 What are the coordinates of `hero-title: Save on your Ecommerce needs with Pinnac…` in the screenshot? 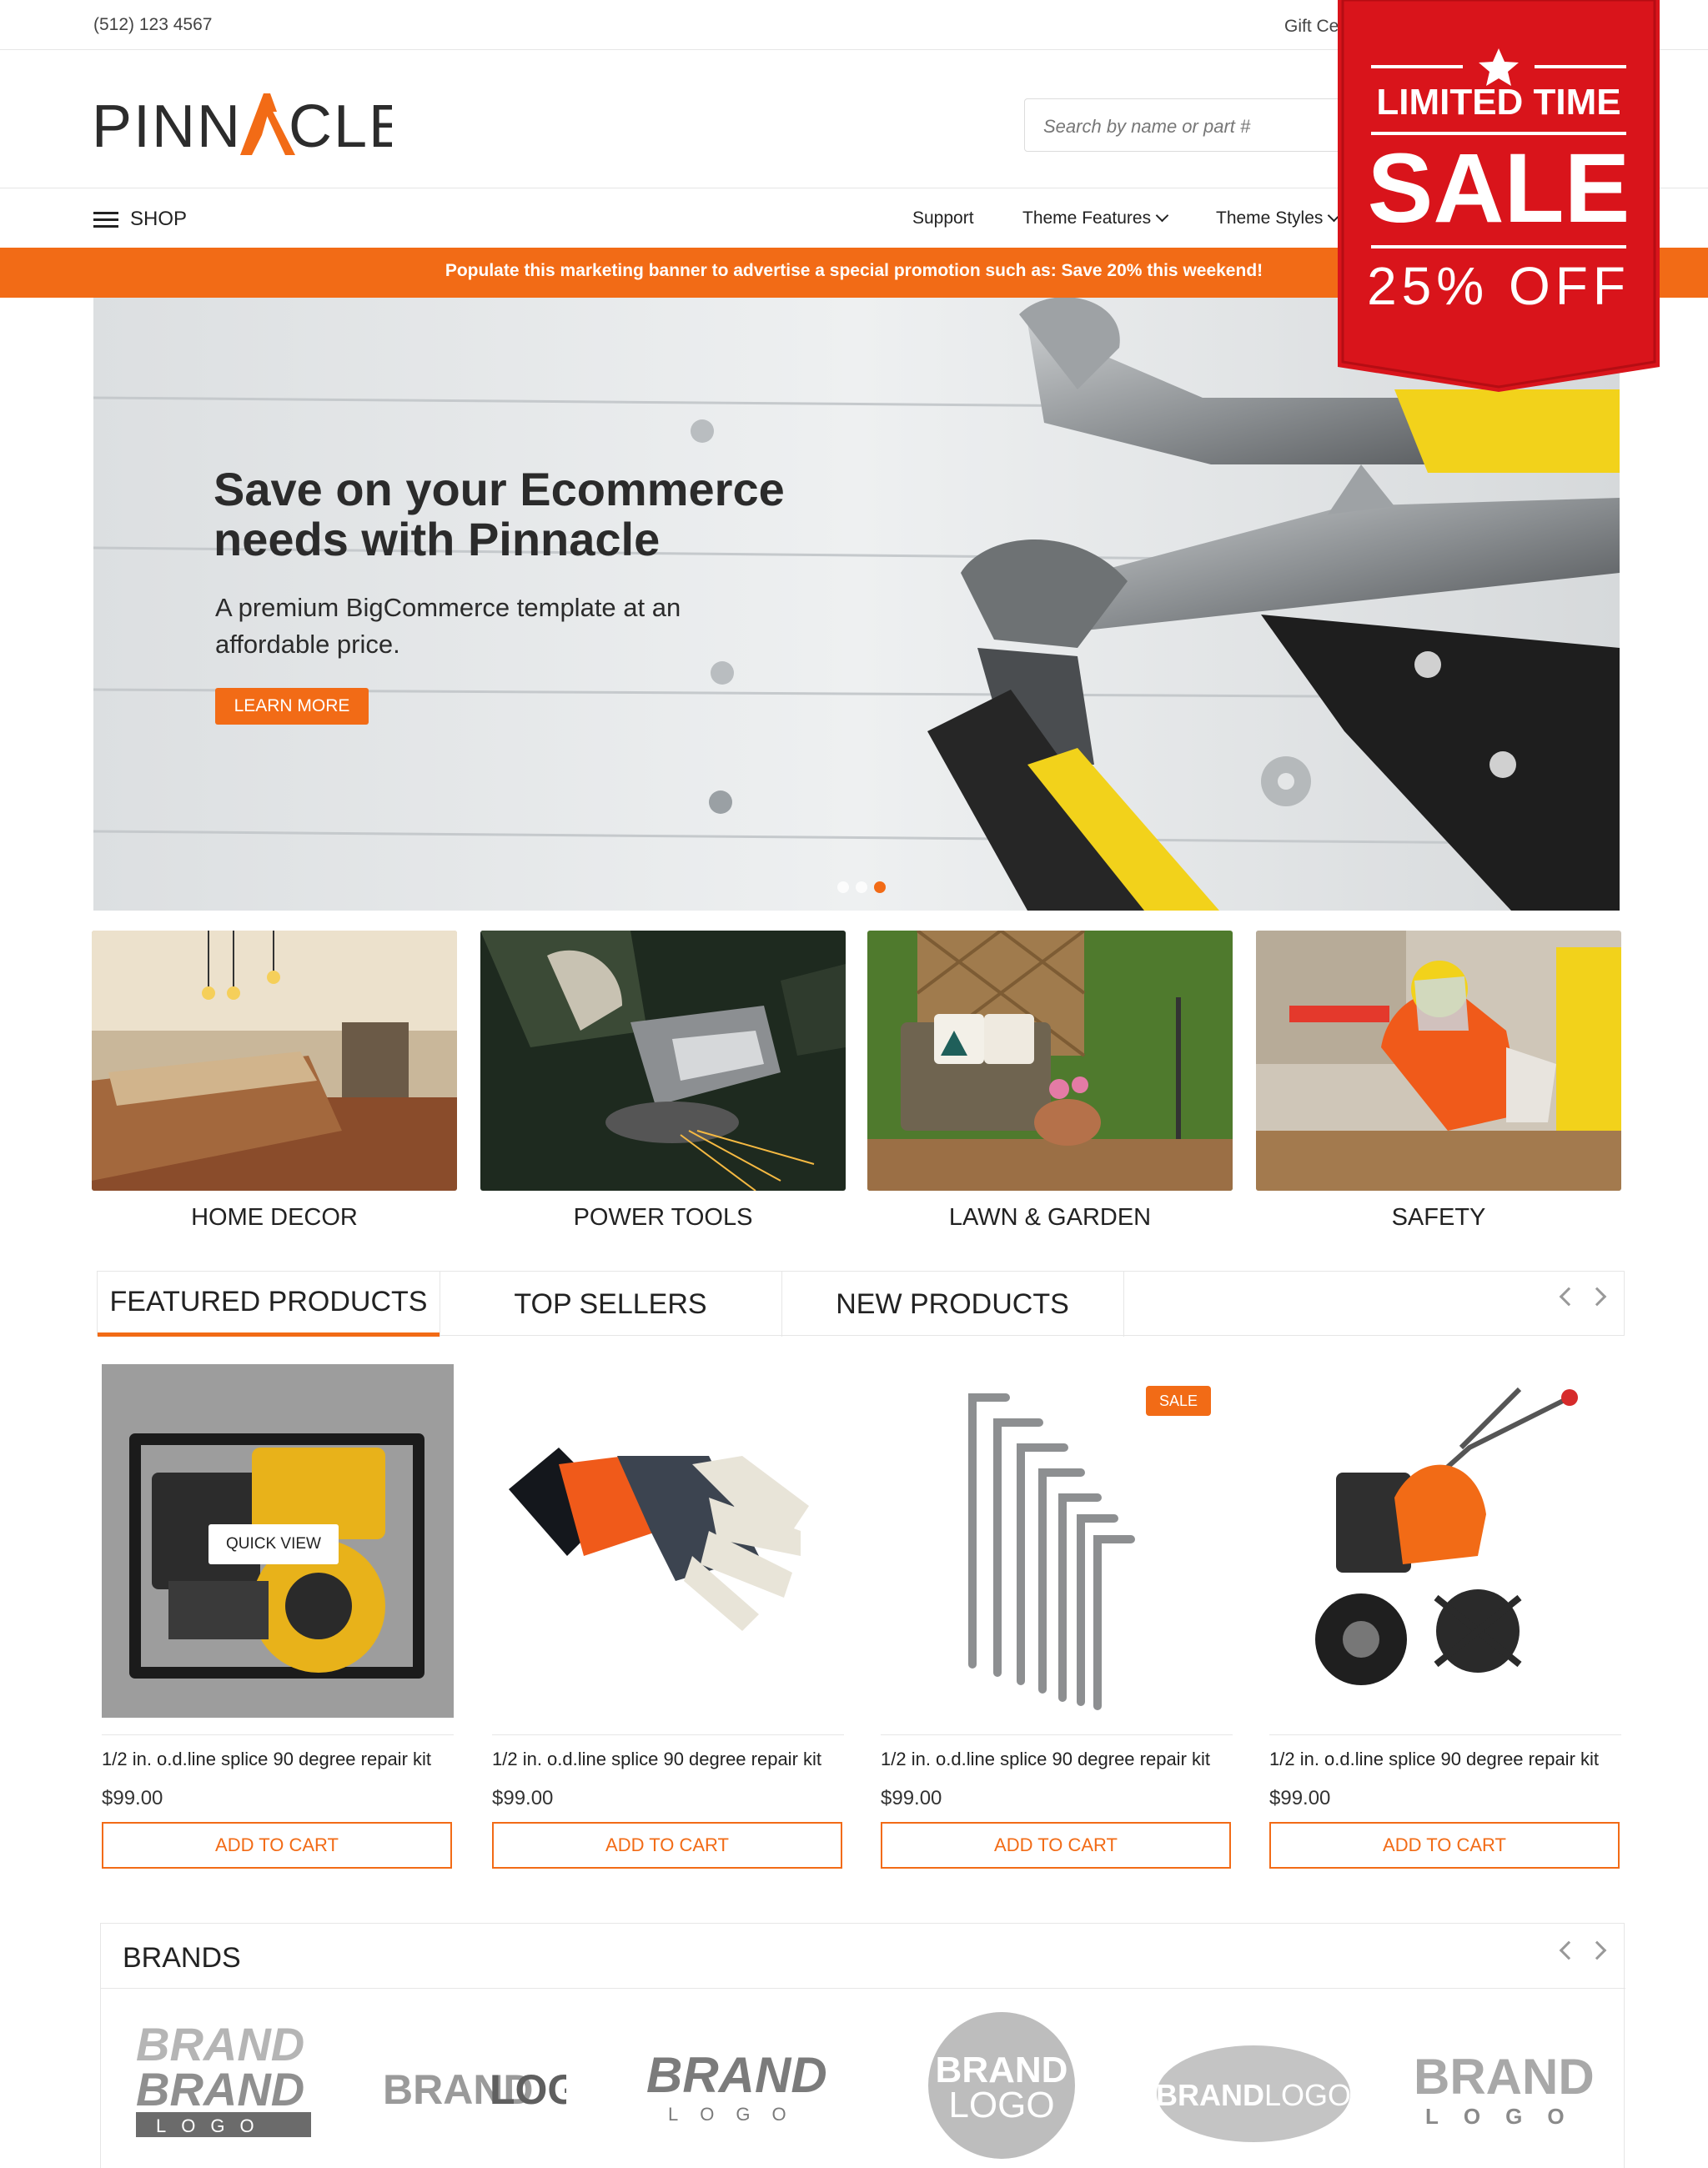 It's located at (500, 514).